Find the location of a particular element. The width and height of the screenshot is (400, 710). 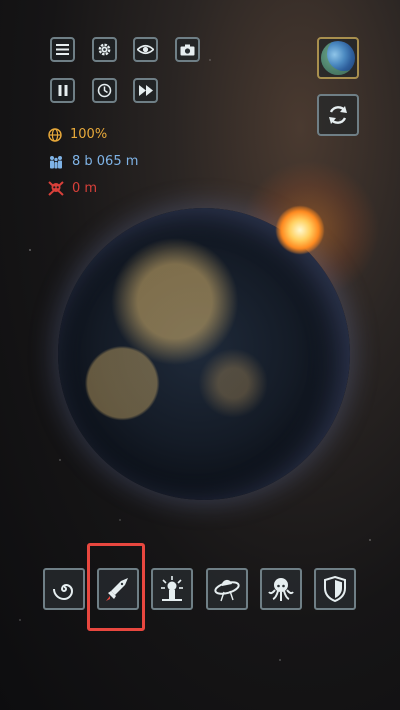

deaths-value: 0 m is located at coordinates (85, 188).